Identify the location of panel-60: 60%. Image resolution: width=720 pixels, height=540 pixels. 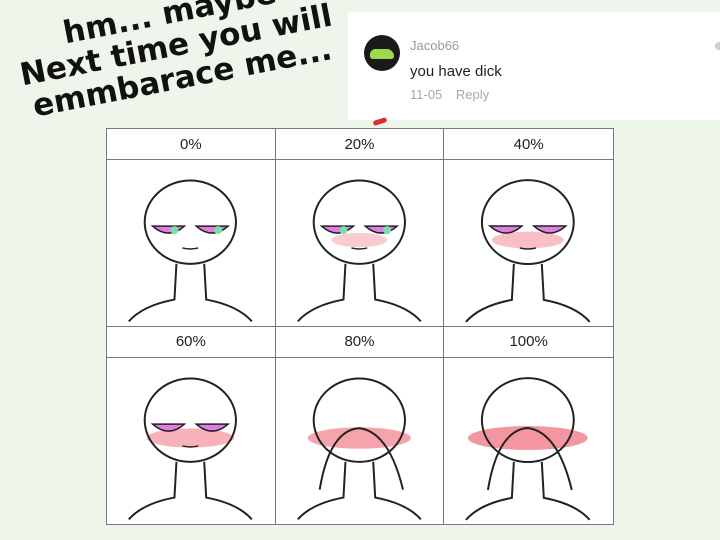
(191, 425).